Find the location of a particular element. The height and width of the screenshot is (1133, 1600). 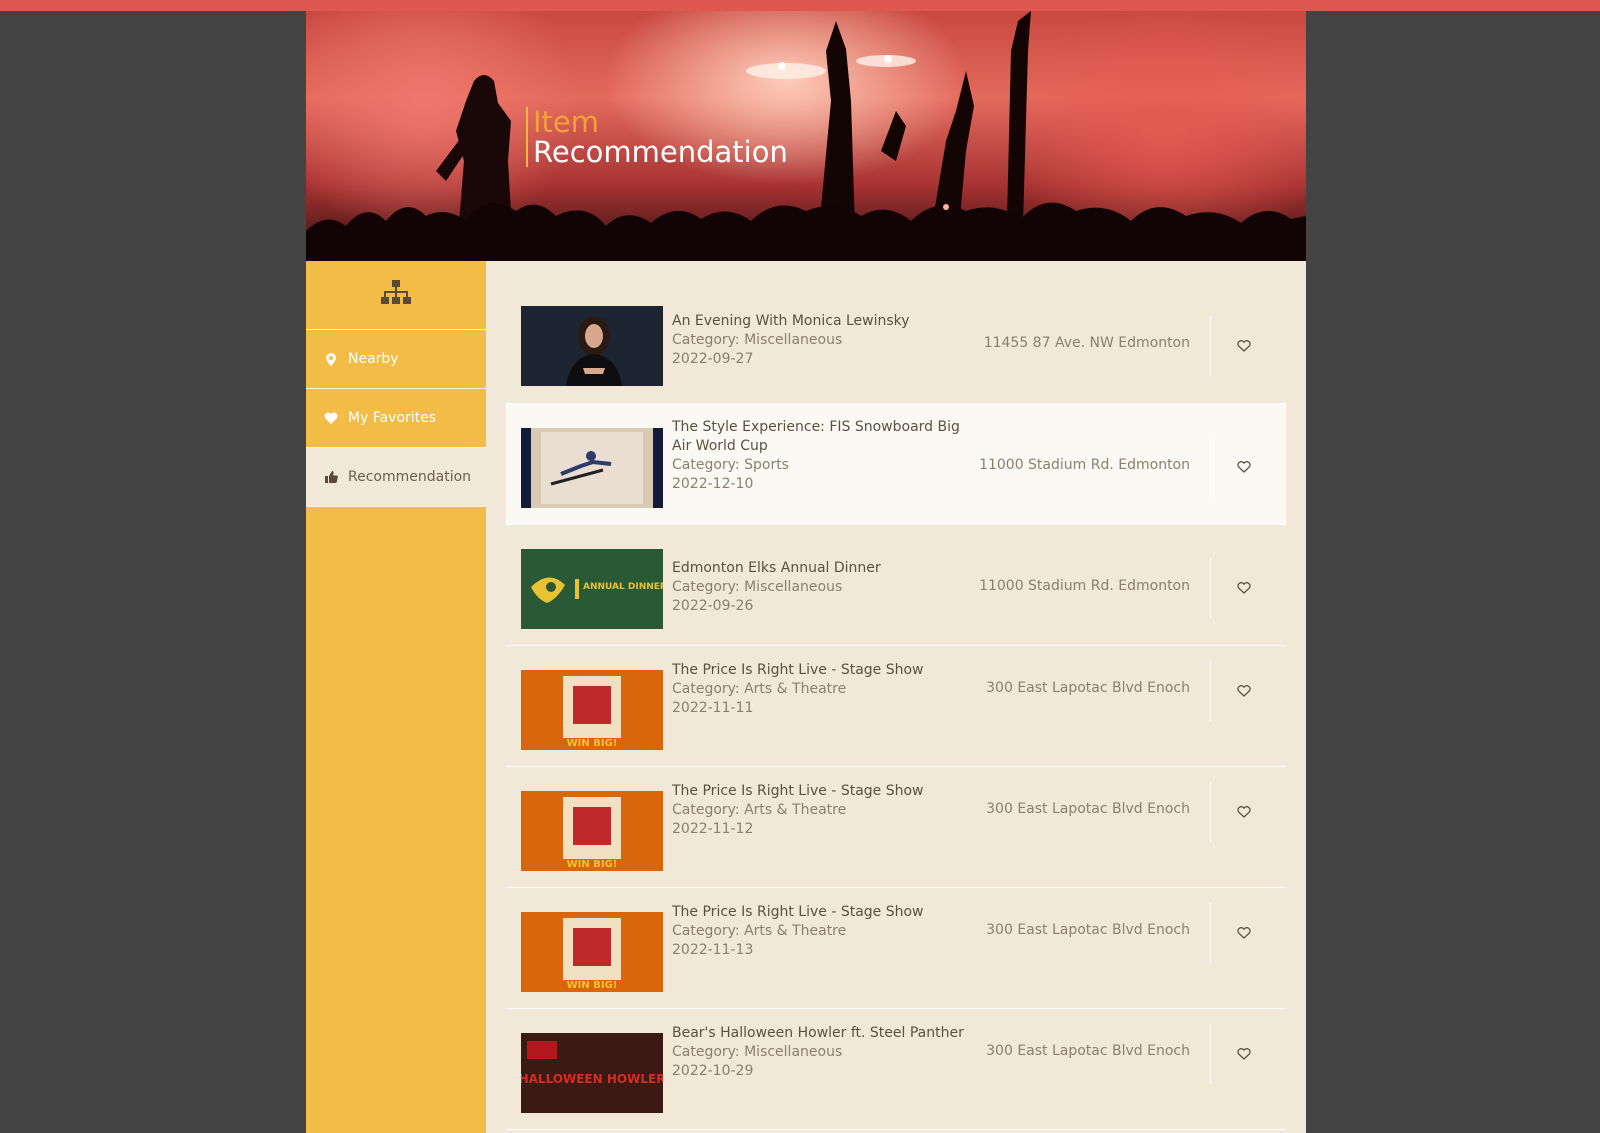

event-thumbnail: ANNUAL DINNER is located at coordinates (592, 589).